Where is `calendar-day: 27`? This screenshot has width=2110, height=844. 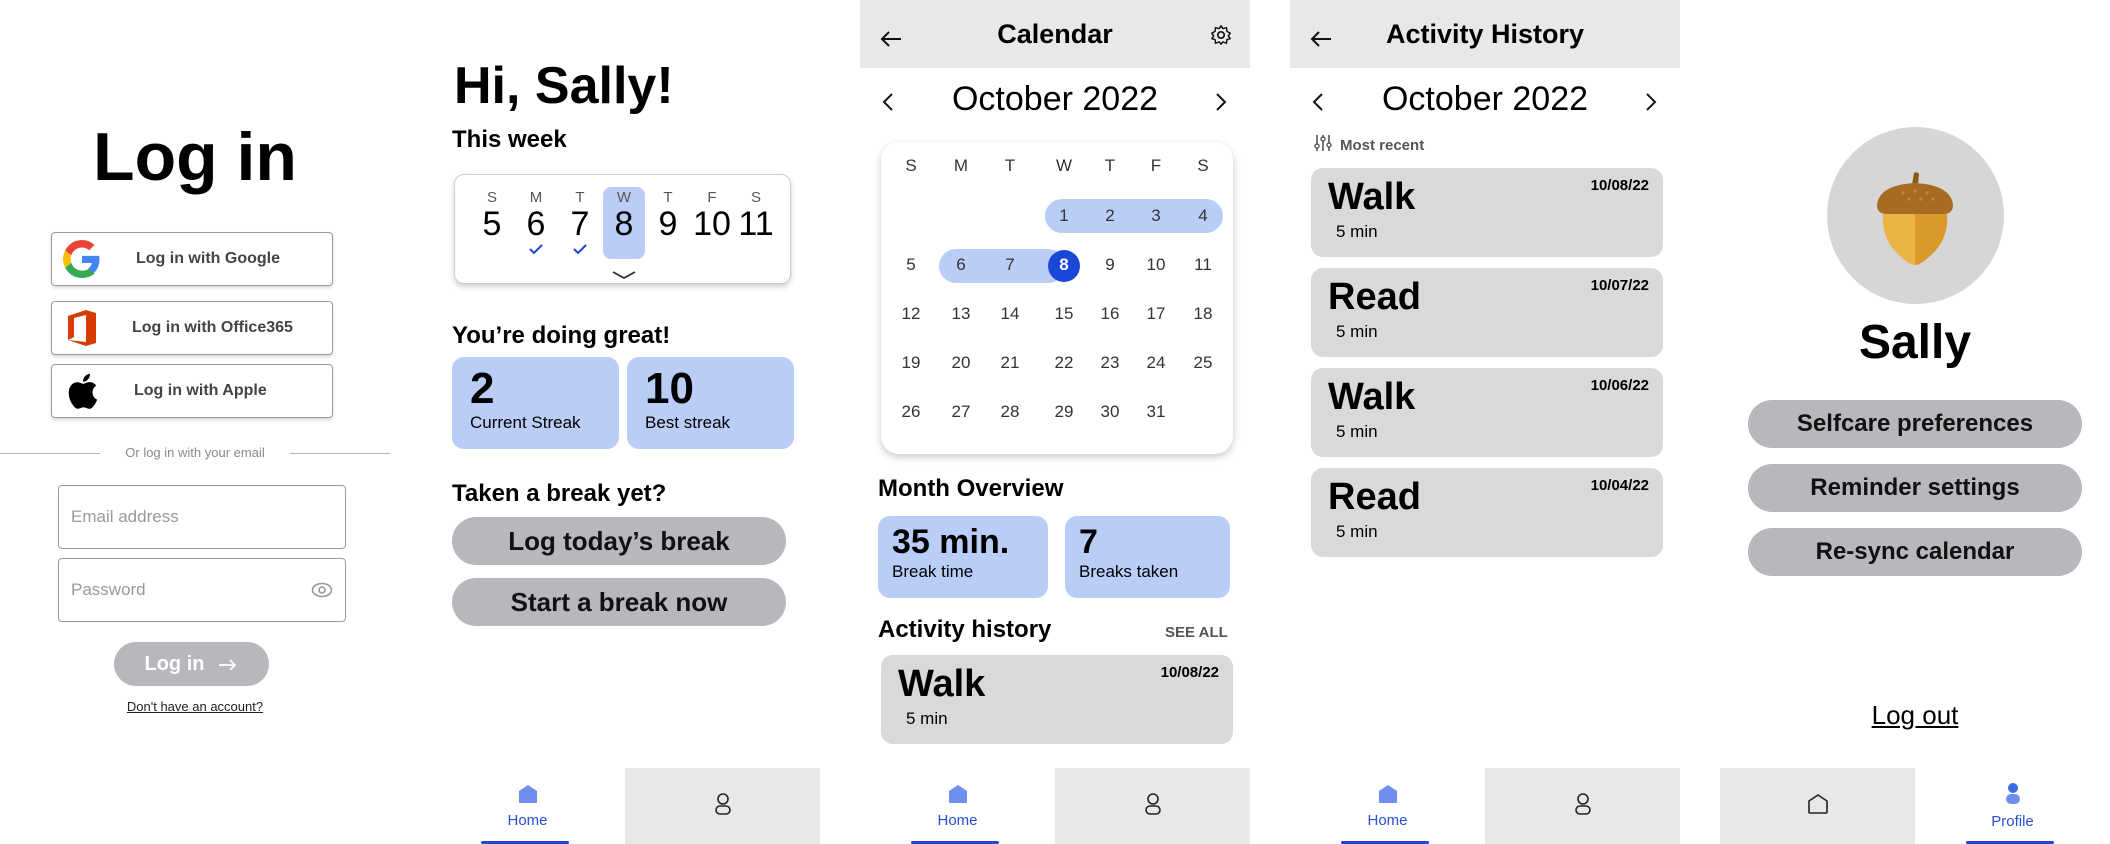 calendar-day: 27 is located at coordinates (961, 412).